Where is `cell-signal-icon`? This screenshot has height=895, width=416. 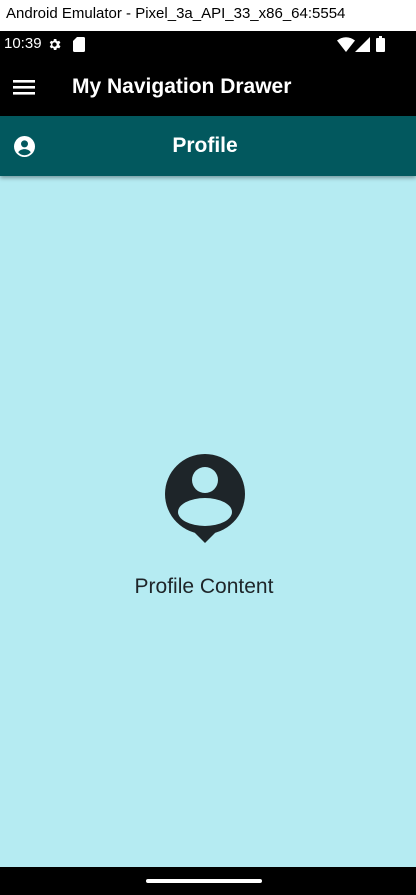 cell-signal-icon is located at coordinates (362, 44).